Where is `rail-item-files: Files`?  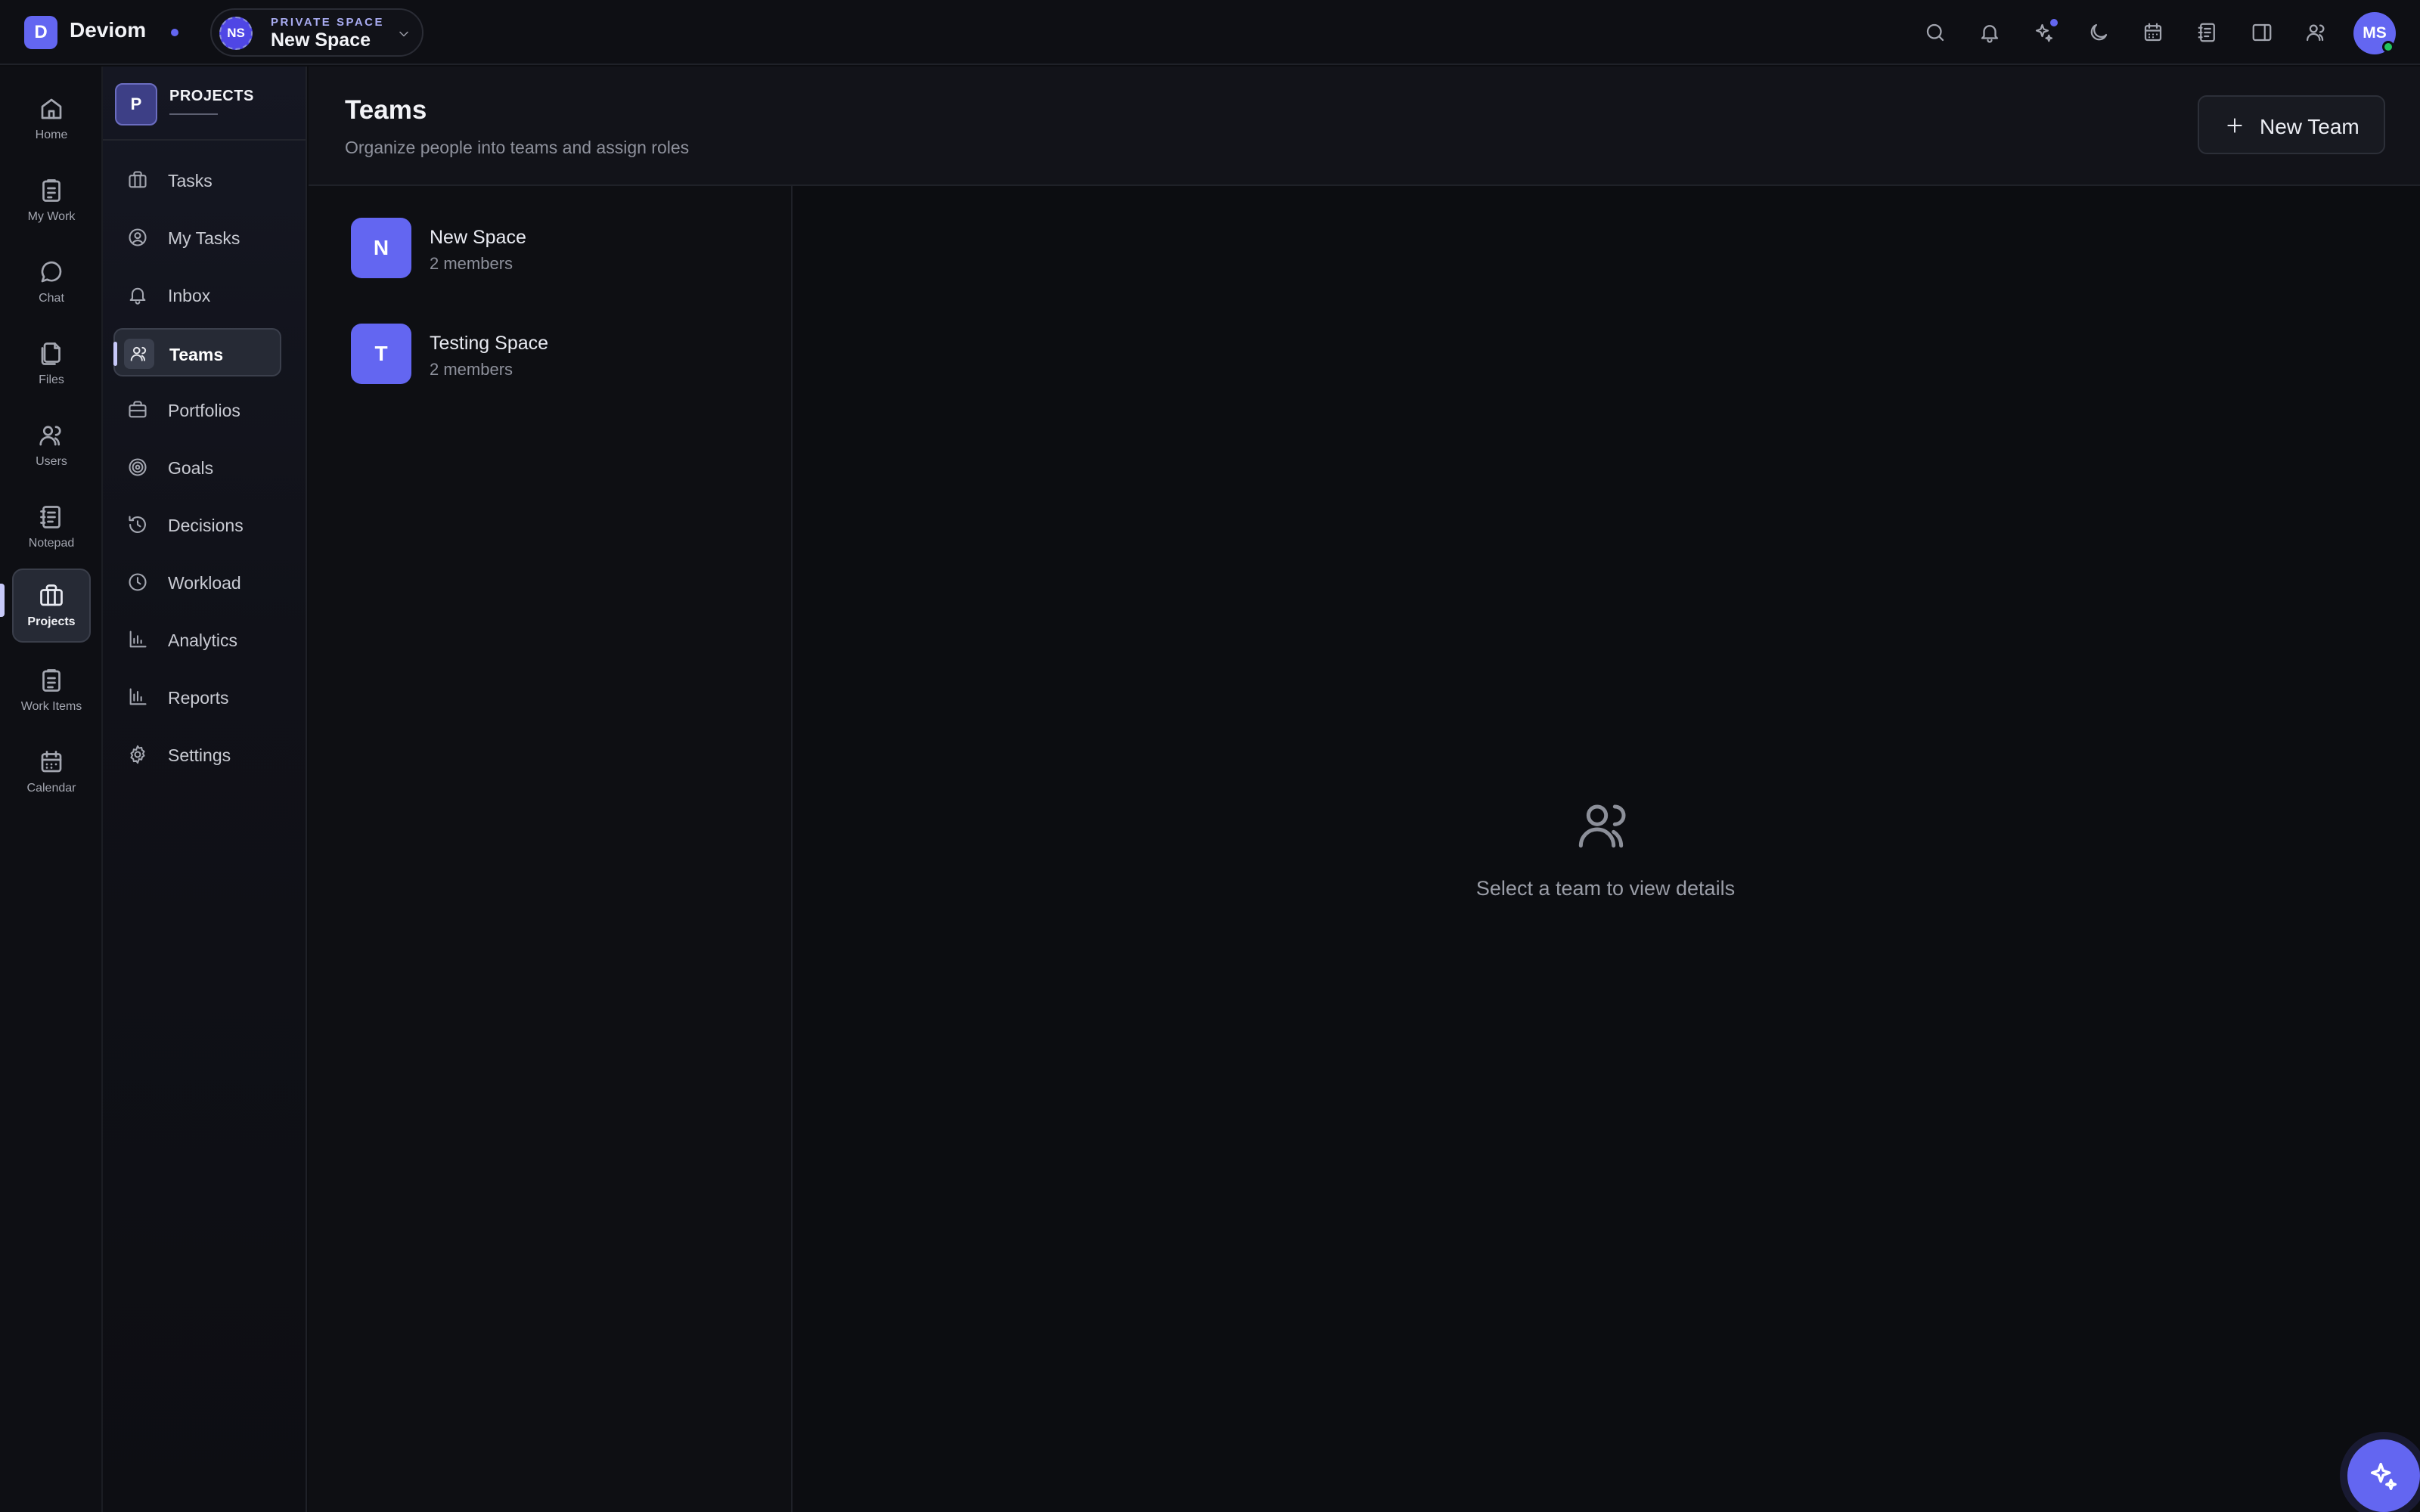 rail-item-files: Files is located at coordinates (51, 364).